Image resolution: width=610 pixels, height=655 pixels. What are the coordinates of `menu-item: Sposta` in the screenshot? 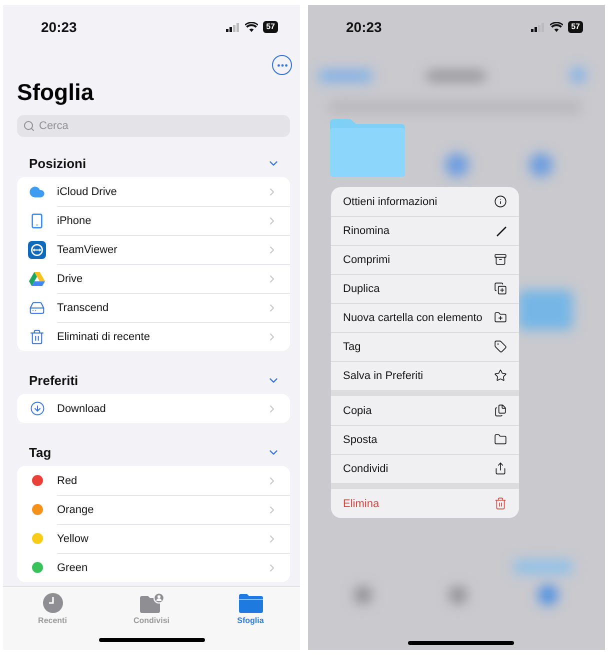 It's located at (425, 439).